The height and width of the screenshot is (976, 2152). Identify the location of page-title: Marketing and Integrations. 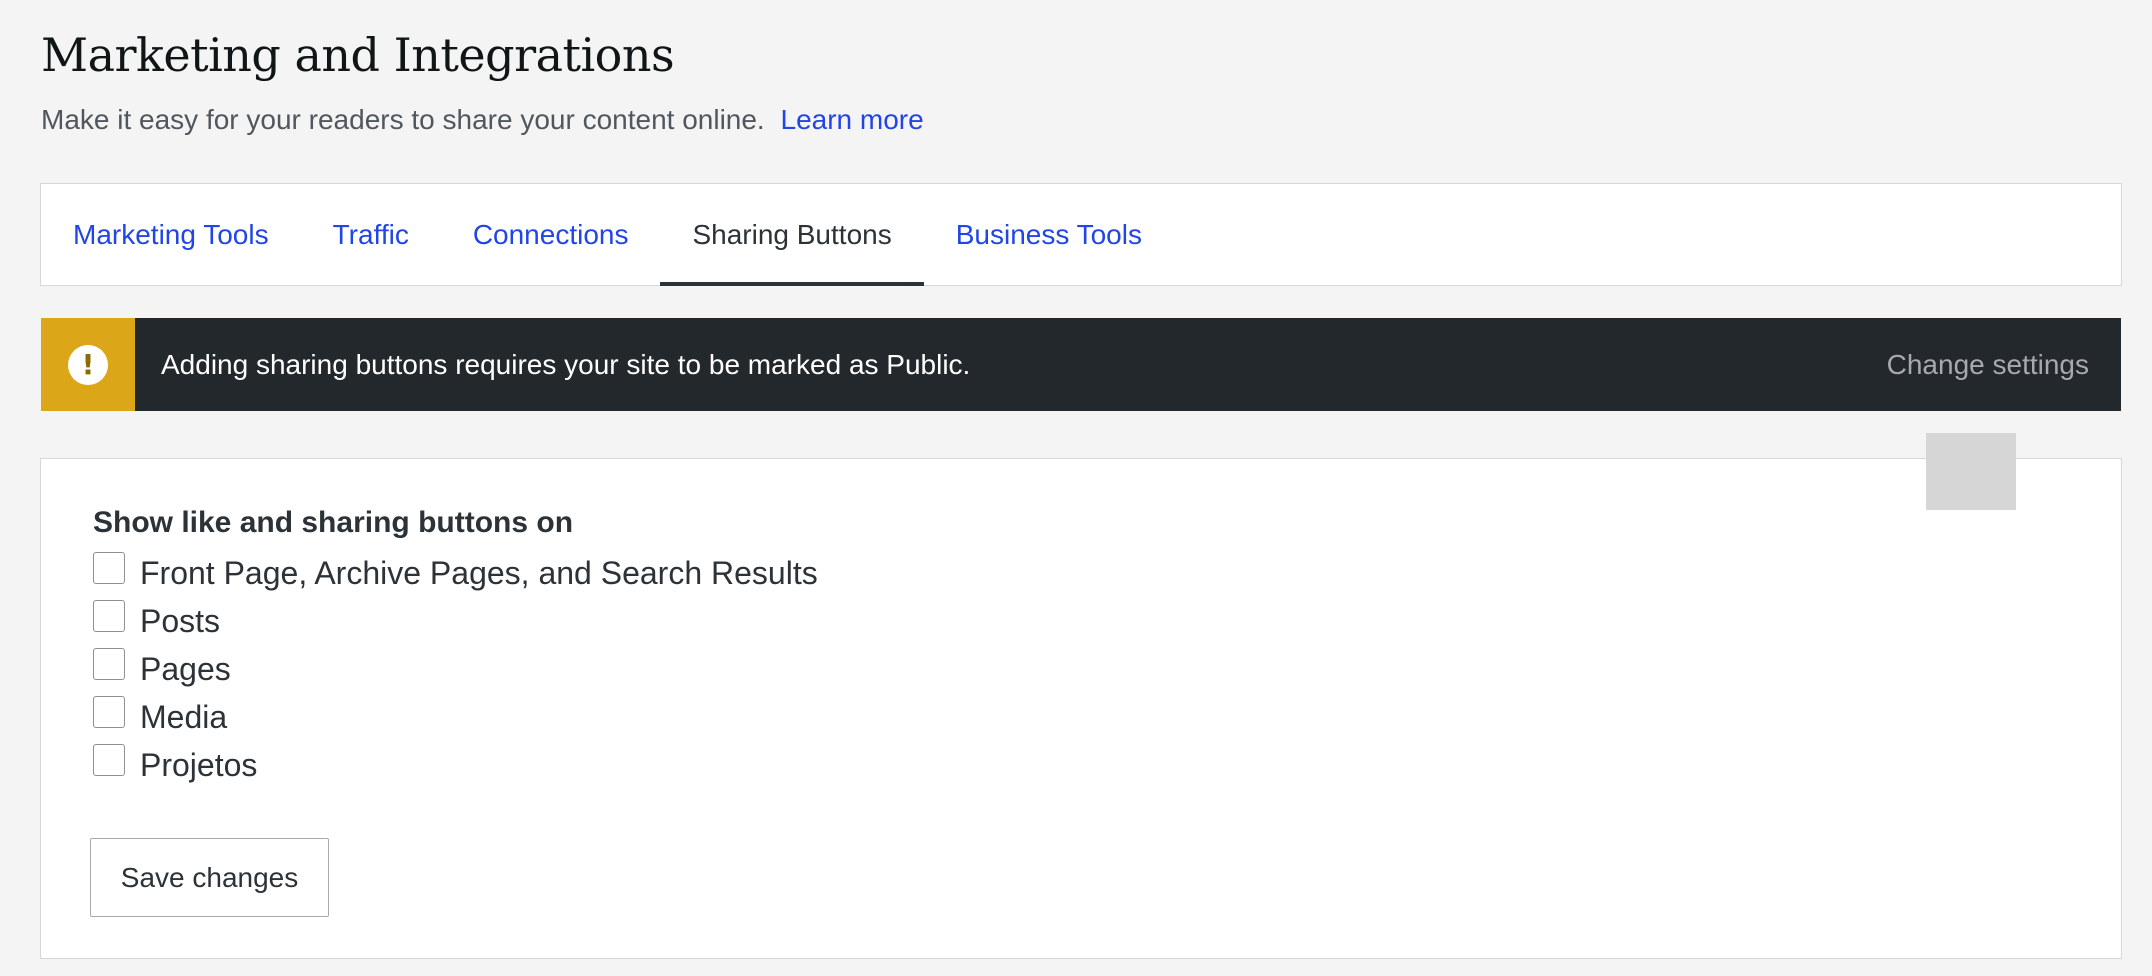
(358, 55).